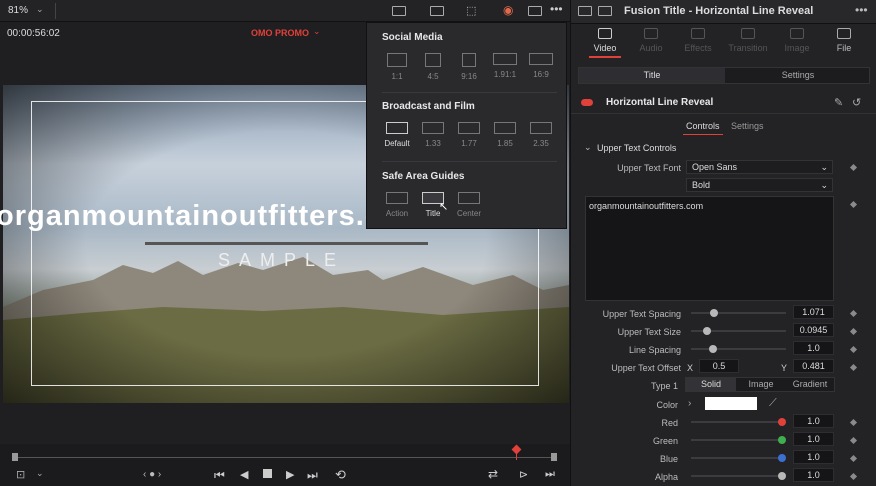 Image resolution: width=876 pixels, height=486 pixels. Describe the element at coordinates (689, 403) in the screenshot. I see `color-expand-chevron-icon: ›` at that location.